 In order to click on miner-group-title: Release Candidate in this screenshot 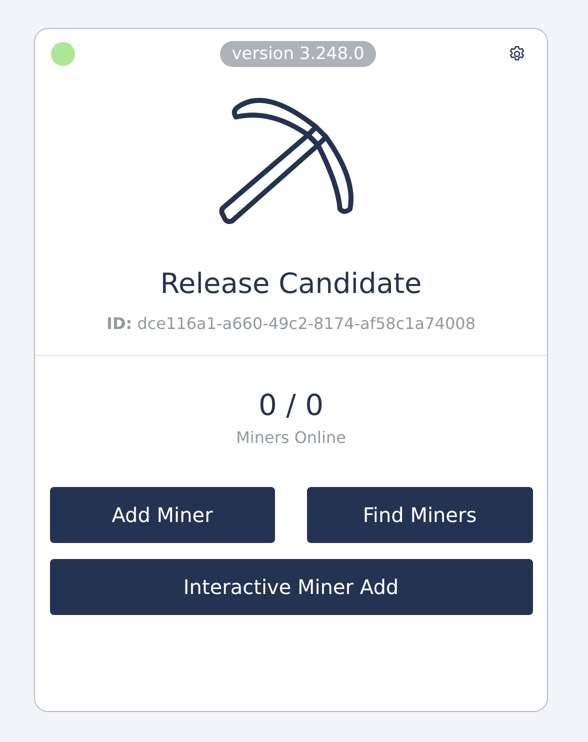, I will do `click(291, 283)`.